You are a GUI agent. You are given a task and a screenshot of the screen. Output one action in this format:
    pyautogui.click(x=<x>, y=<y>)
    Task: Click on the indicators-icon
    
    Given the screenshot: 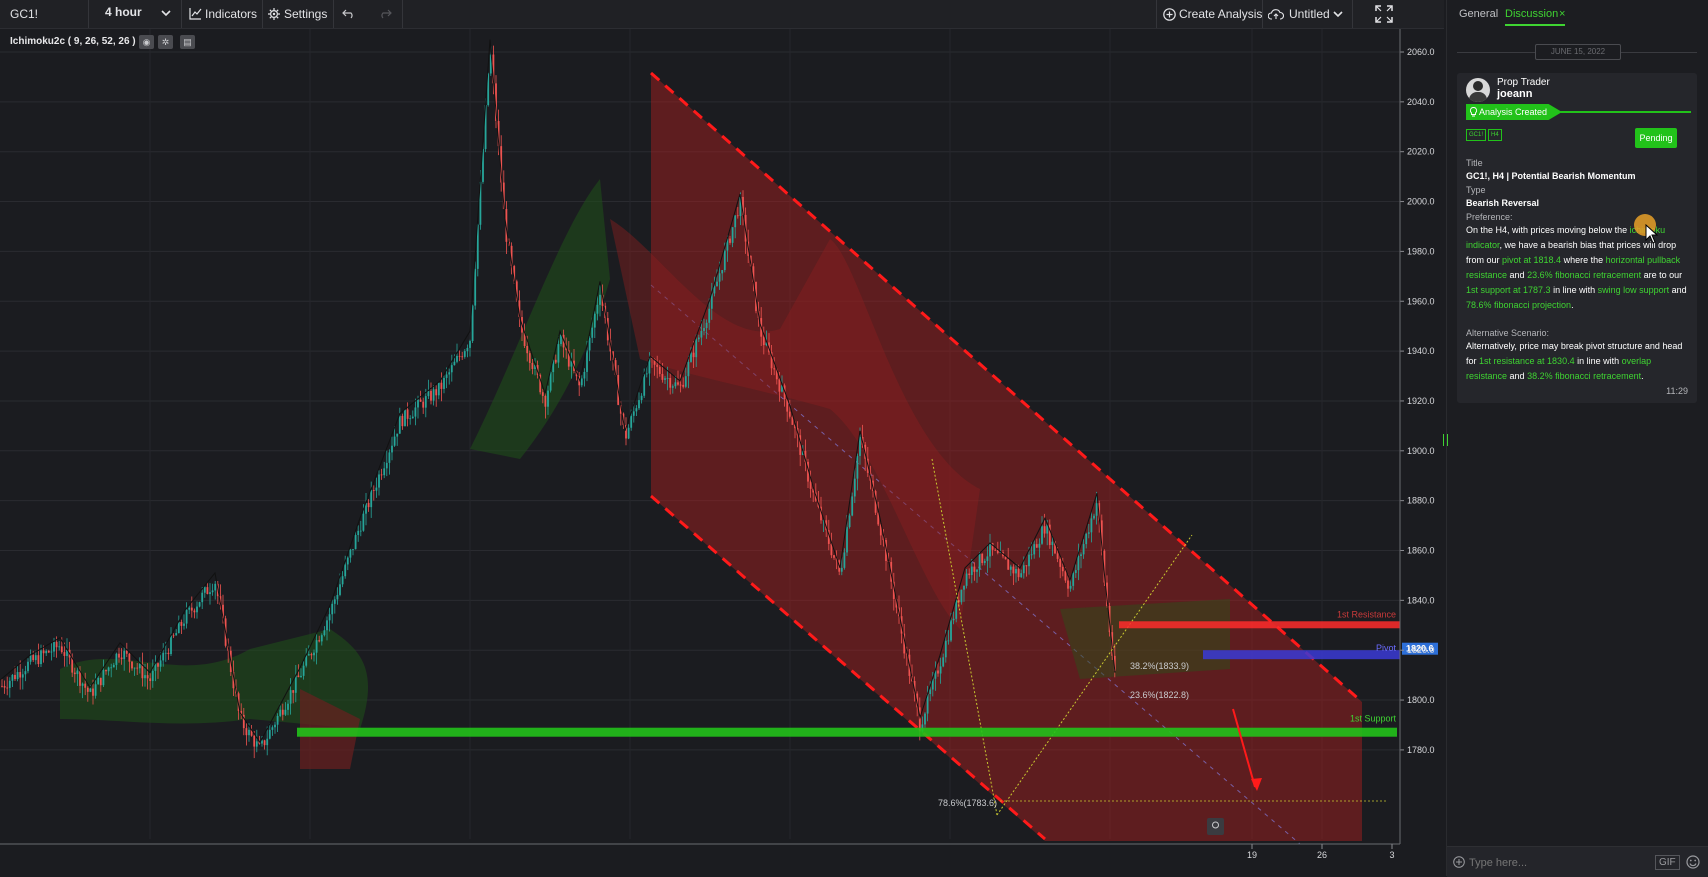 What is the action you would take?
    pyautogui.click(x=195, y=14)
    